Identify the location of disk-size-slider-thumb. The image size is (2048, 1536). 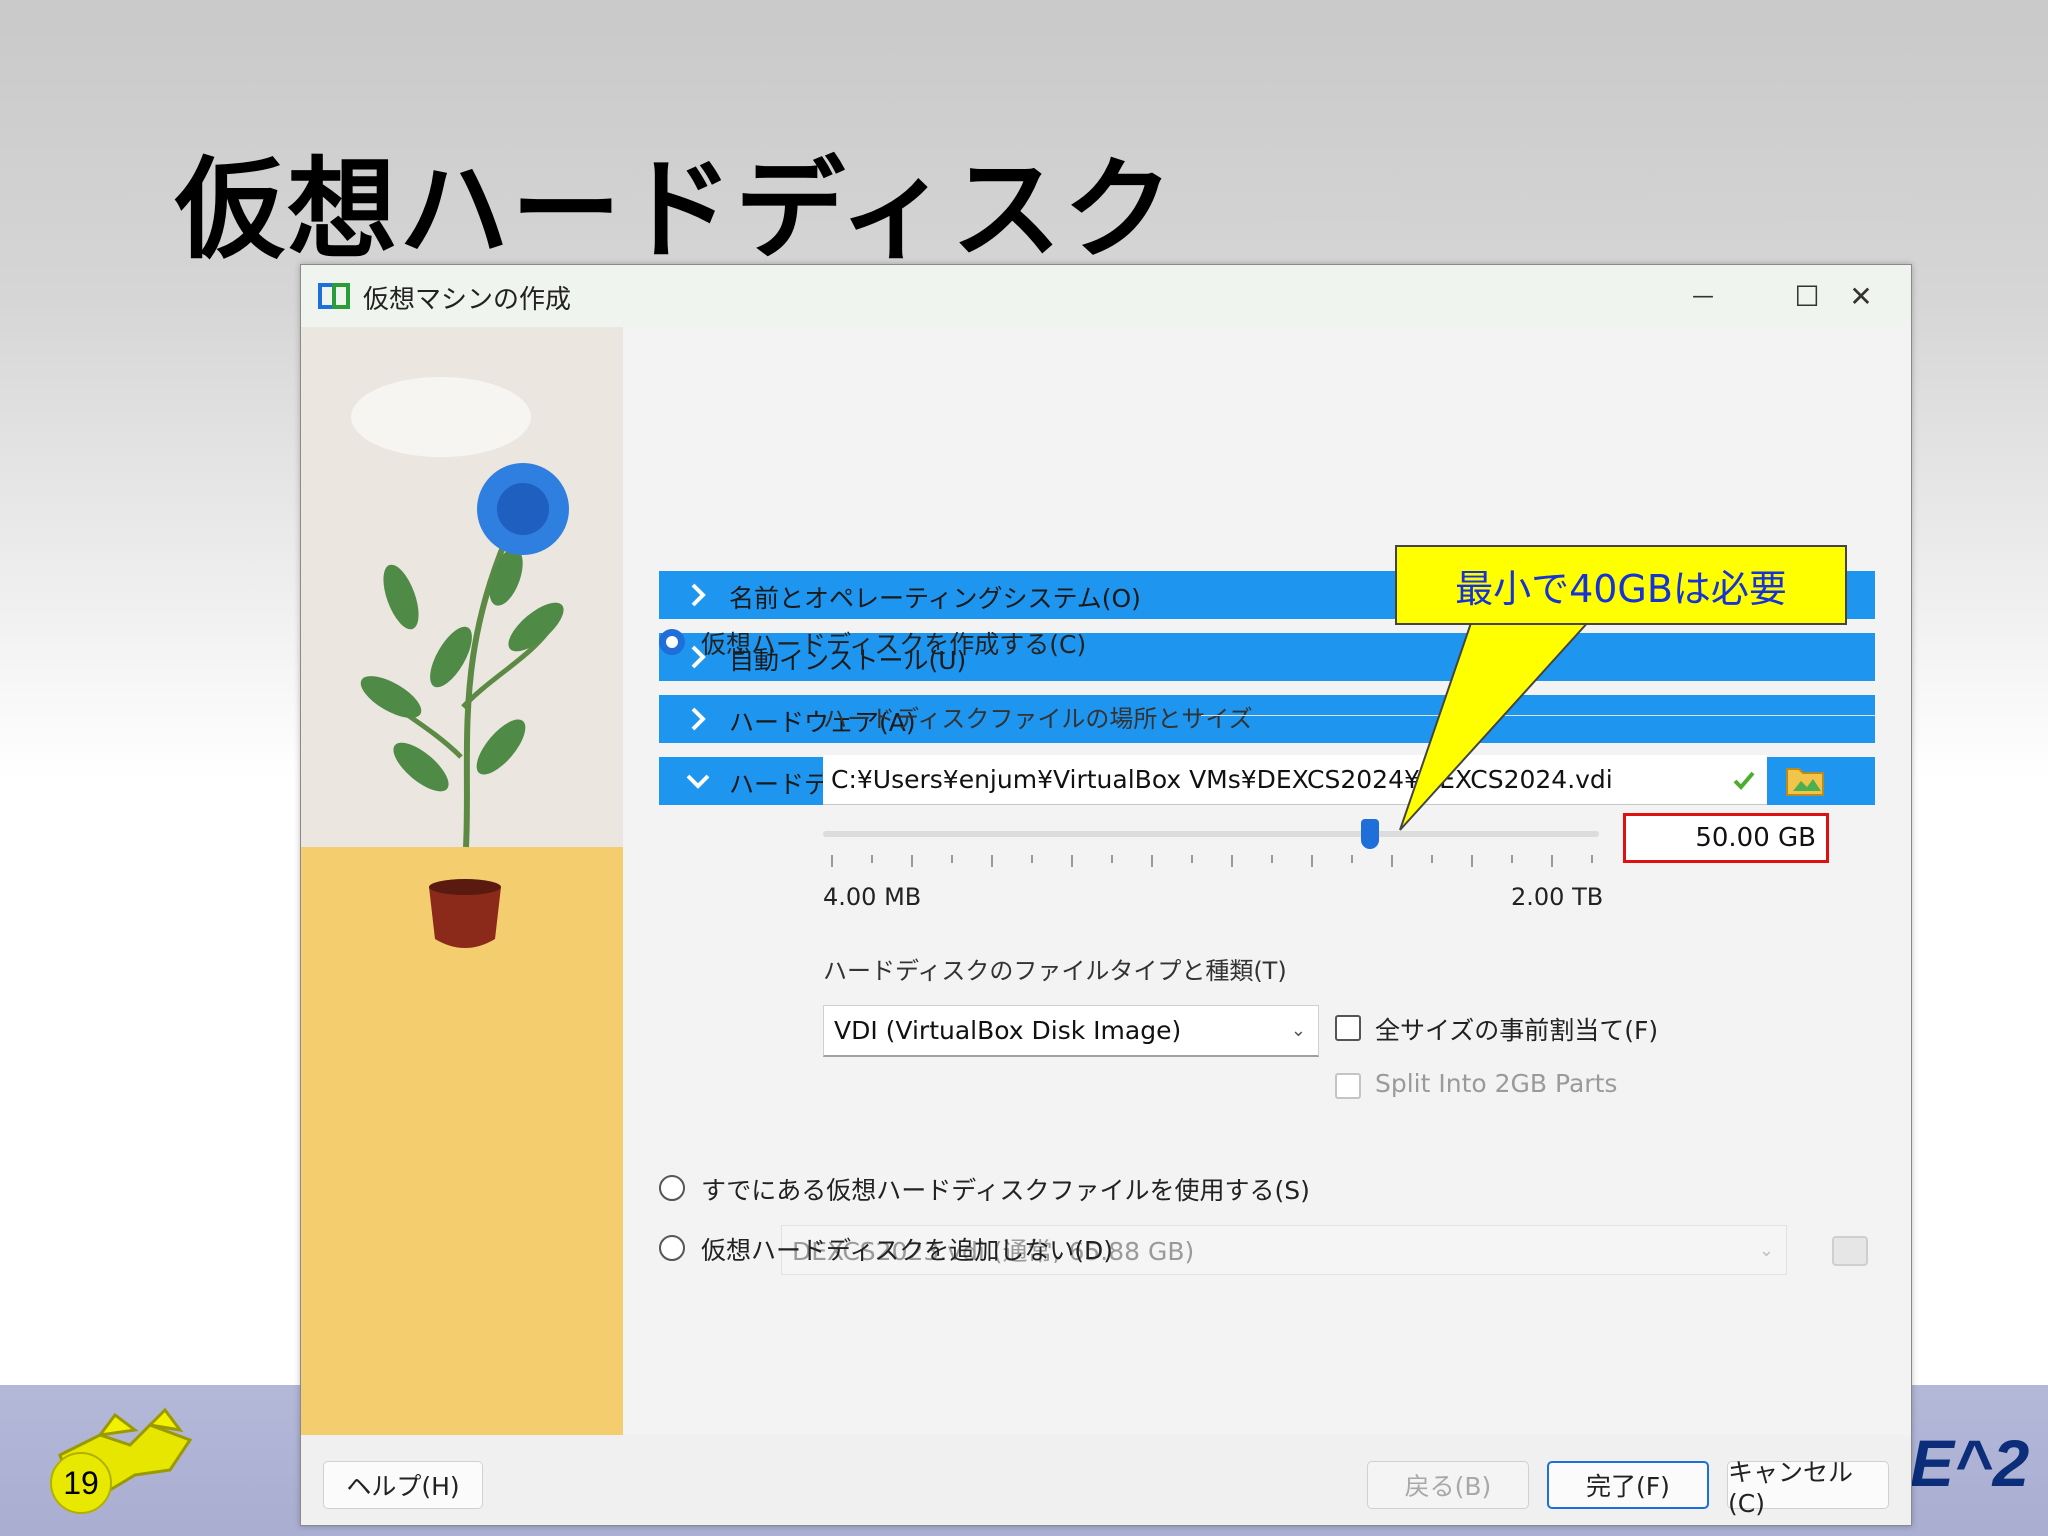
(1370, 834).